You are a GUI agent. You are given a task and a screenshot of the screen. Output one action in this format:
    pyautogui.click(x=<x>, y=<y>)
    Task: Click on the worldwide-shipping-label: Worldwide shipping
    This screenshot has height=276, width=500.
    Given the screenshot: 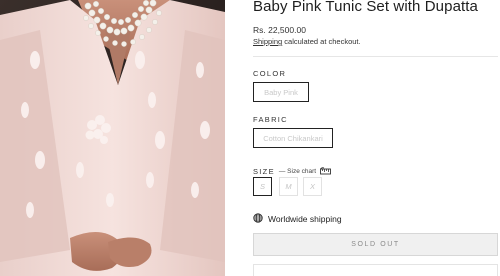 What is the action you would take?
    pyautogui.click(x=305, y=219)
    